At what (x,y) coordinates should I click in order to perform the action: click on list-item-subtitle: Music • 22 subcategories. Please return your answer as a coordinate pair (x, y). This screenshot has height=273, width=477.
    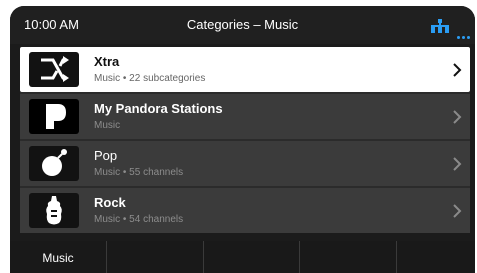
    Looking at the image, I should click on (150, 78).